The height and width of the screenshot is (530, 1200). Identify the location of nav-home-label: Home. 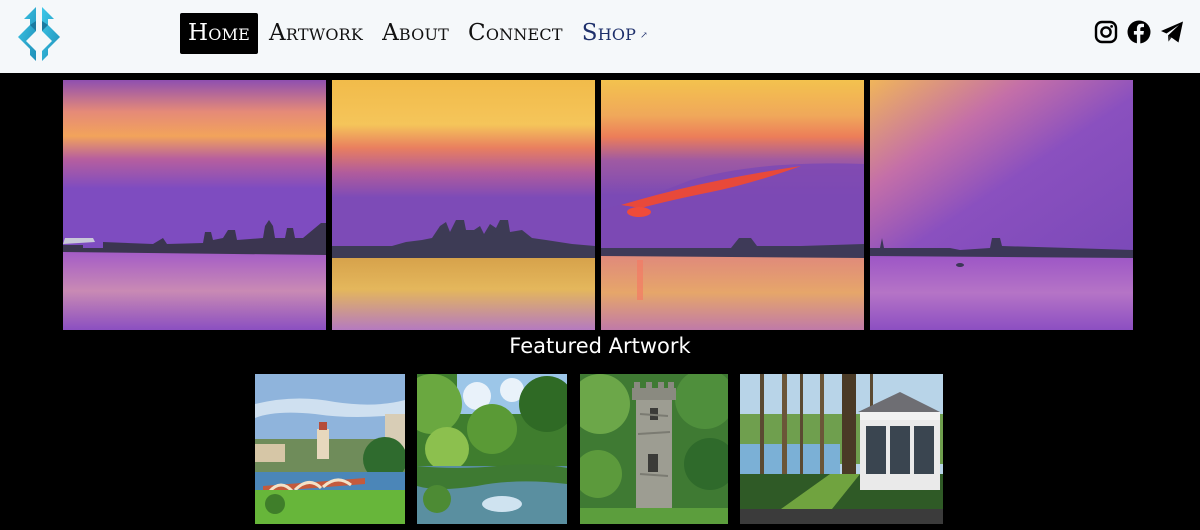
(219, 33).